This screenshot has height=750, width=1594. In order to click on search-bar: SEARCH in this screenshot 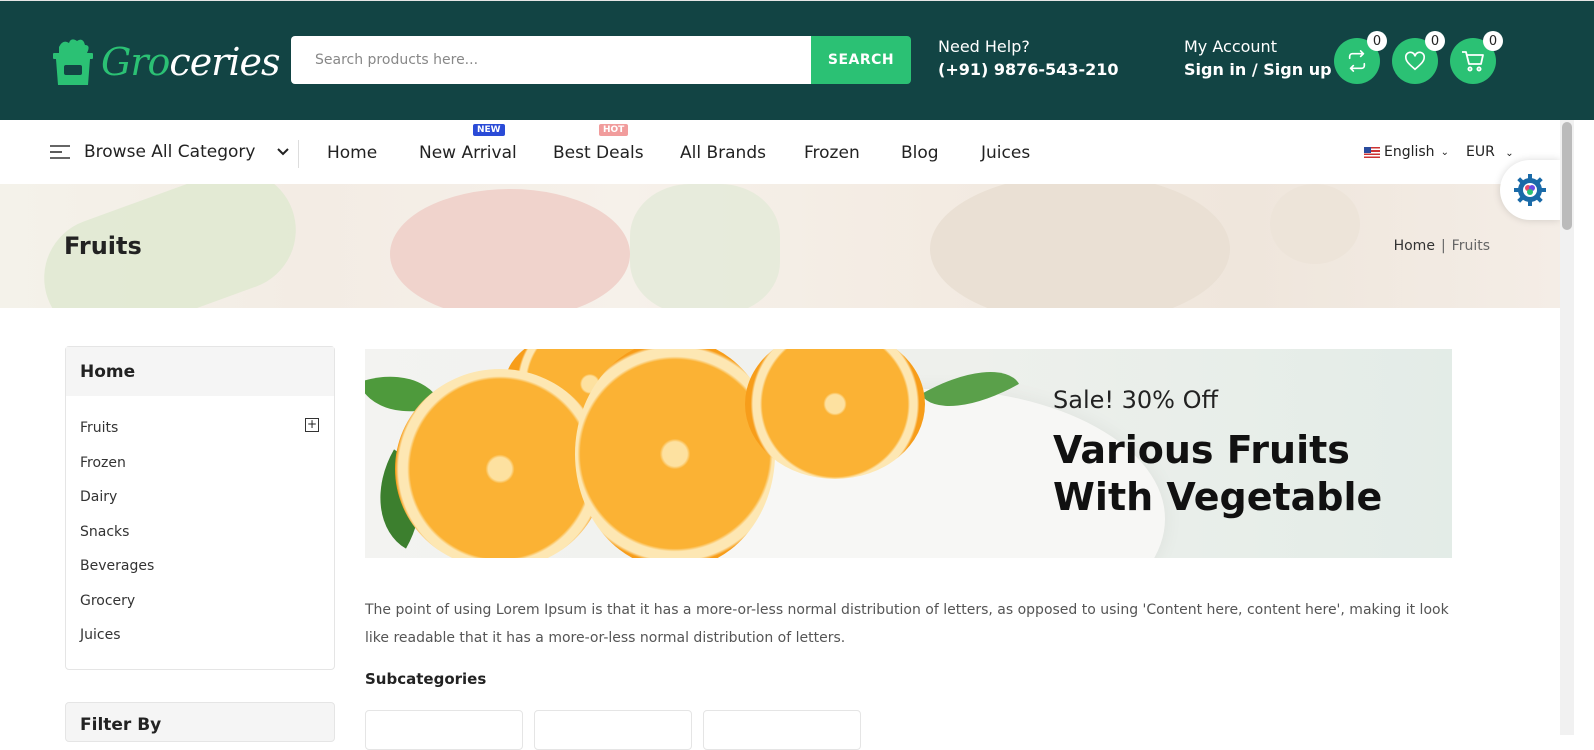, I will do `click(601, 60)`.